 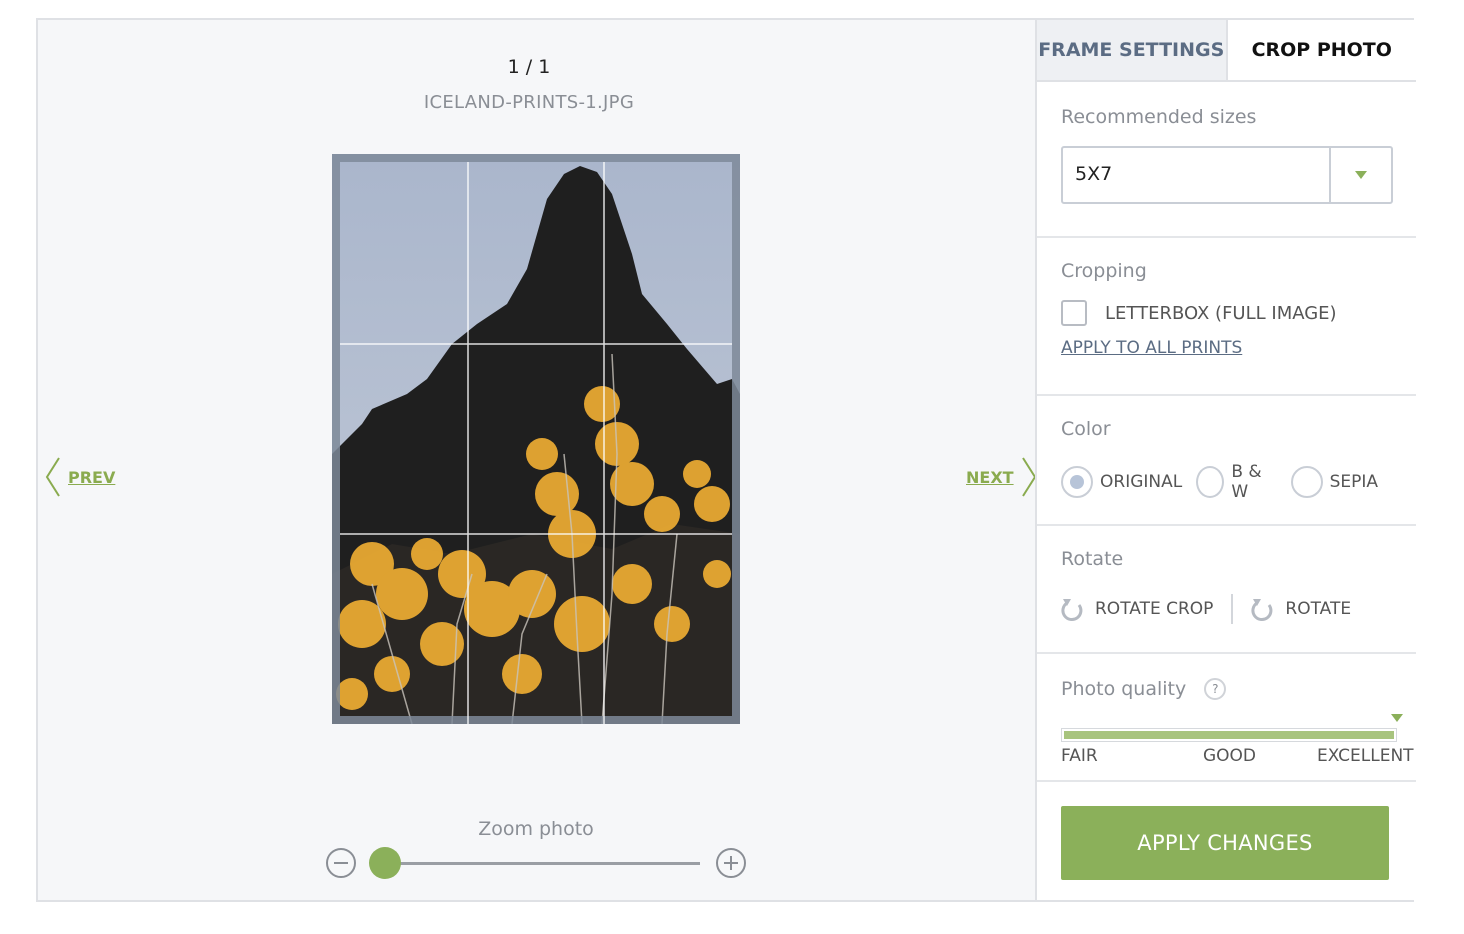 What do you see at coordinates (1318, 609) in the screenshot?
I see `rotate-label: ROTATE` at bounding box center [1318, 609].